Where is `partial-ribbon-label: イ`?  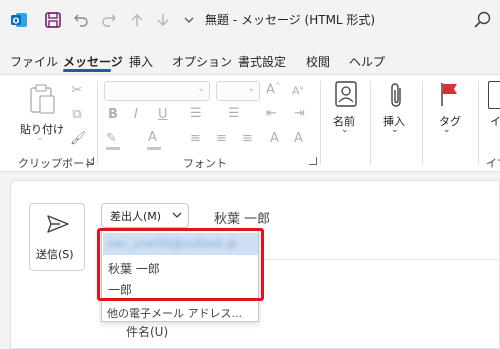 partial-ribbon-label: イ is located at coordinates (495, 121).